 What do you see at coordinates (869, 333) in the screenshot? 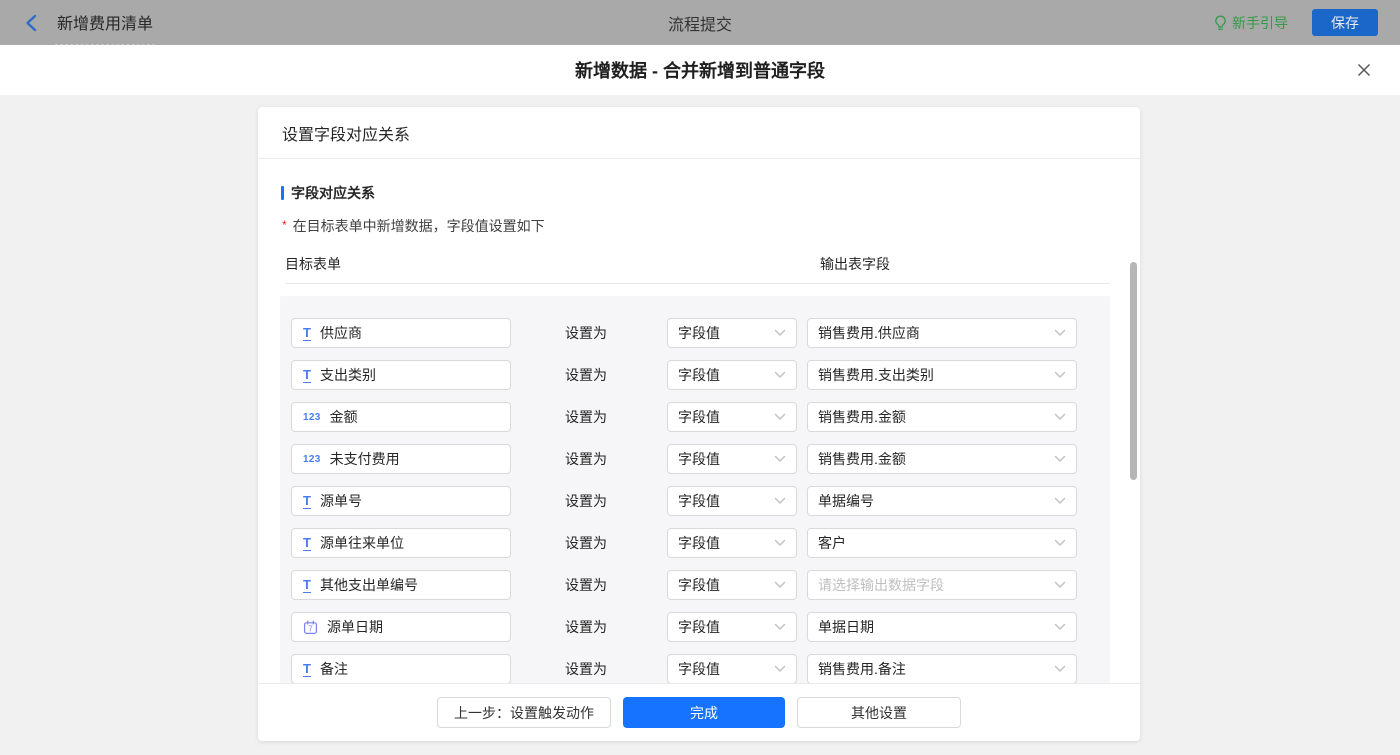
I see `output-field-value: 销售费用.供应商` at bounding box center [869, 333].